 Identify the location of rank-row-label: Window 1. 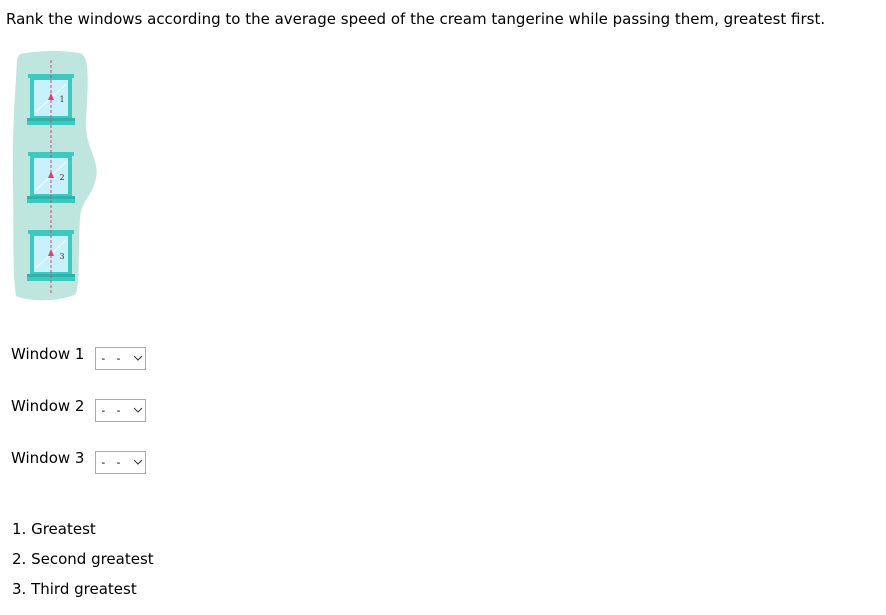
(48, 354).